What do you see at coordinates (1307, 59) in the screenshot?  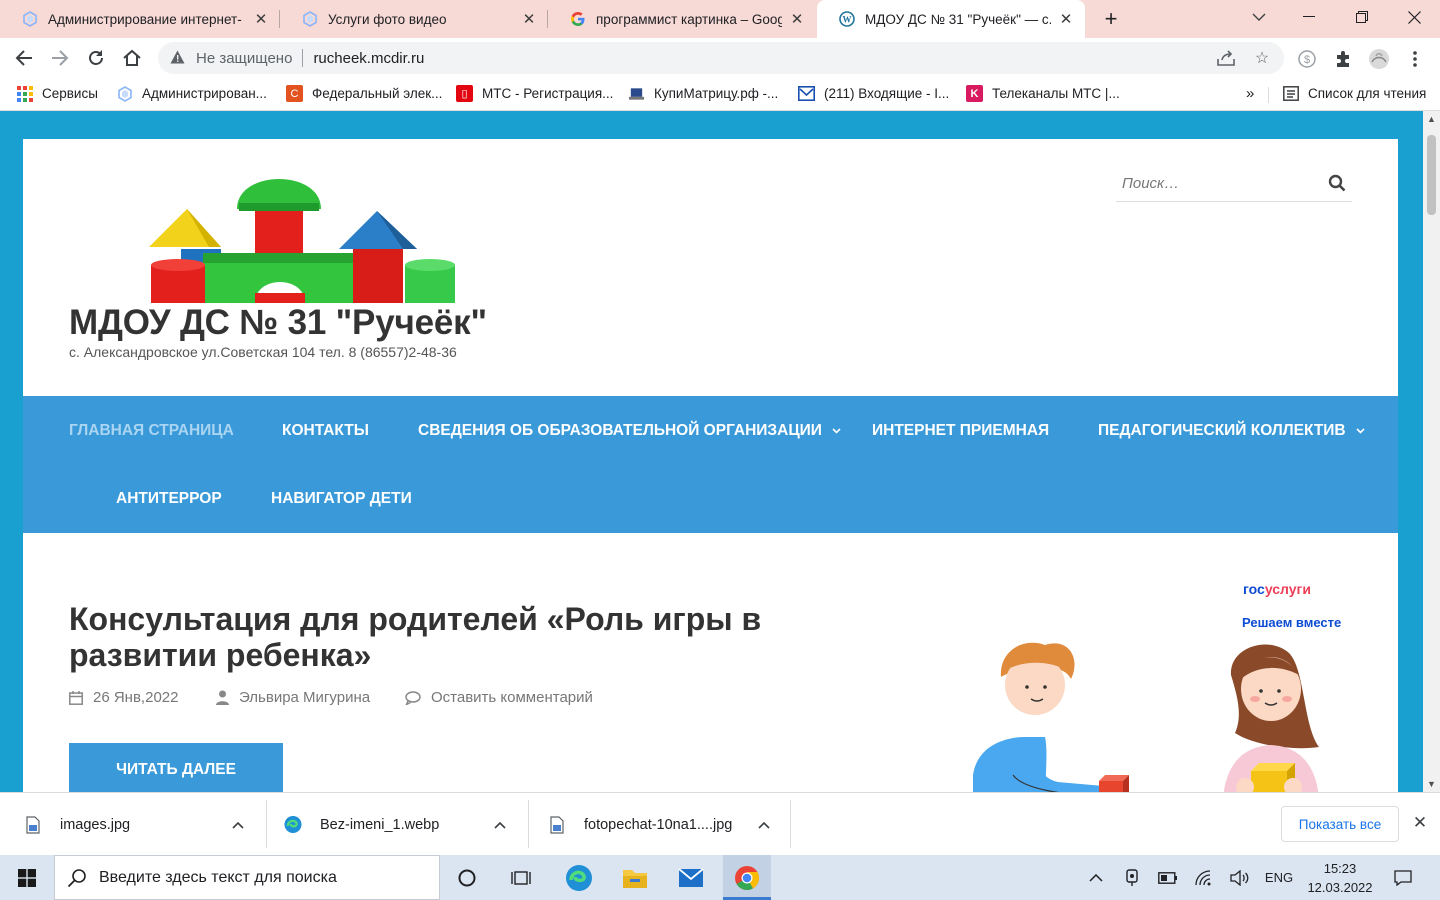 I see `extension-coin-icon: $` at bounding box center [1307, 59].